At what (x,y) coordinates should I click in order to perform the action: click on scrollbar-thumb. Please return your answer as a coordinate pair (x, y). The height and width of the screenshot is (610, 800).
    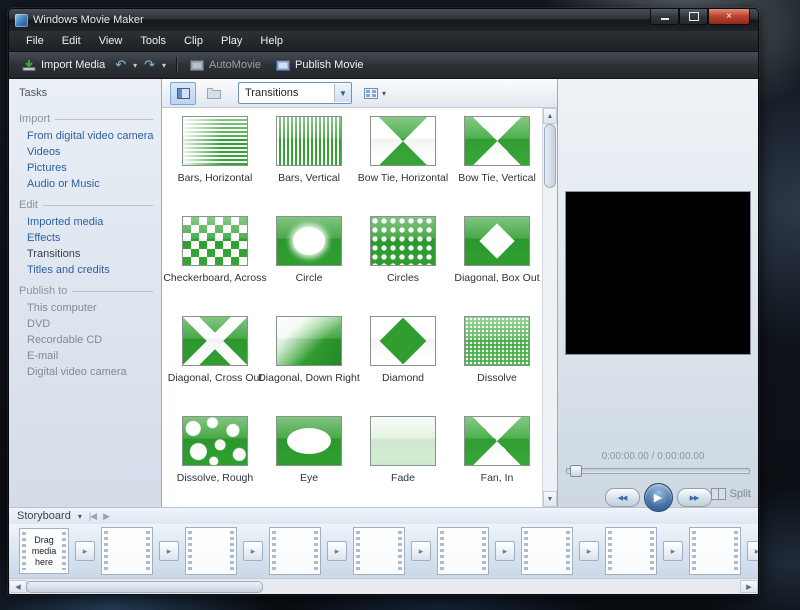
    Looking at the image, I should click on (550, 156).